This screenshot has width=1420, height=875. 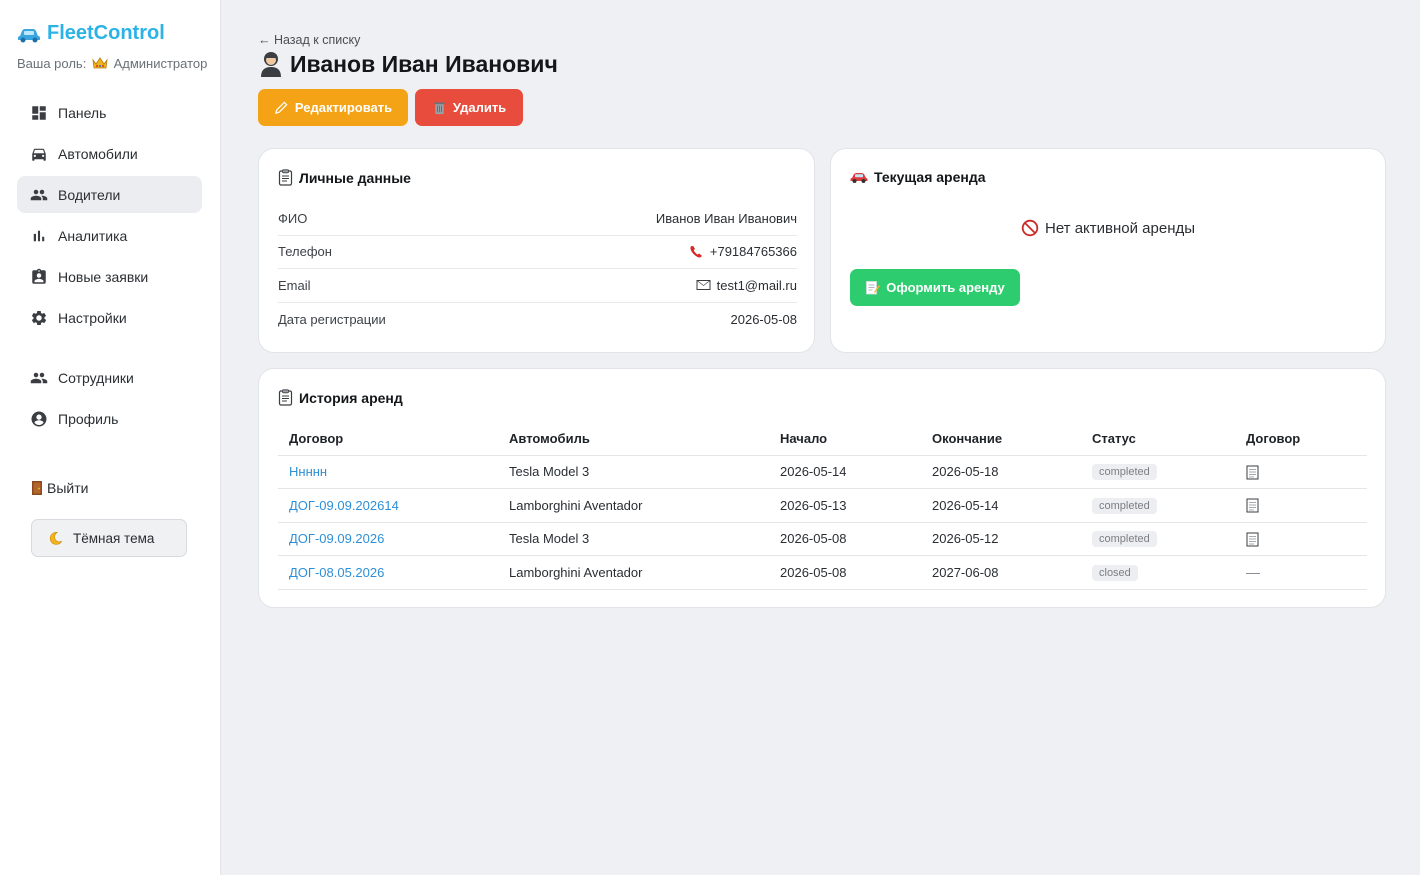 I want to click on bar-chart-icon, so click(x=39, y=235).